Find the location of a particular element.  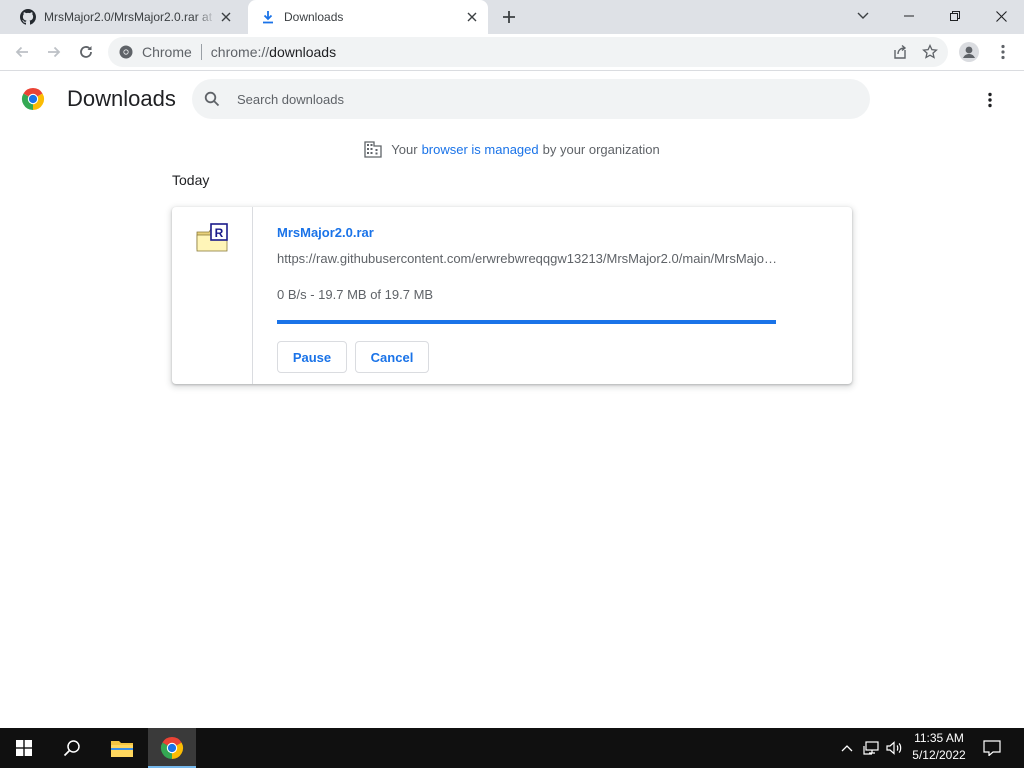

arrow-right-icon is located at coordinates (54, 52).